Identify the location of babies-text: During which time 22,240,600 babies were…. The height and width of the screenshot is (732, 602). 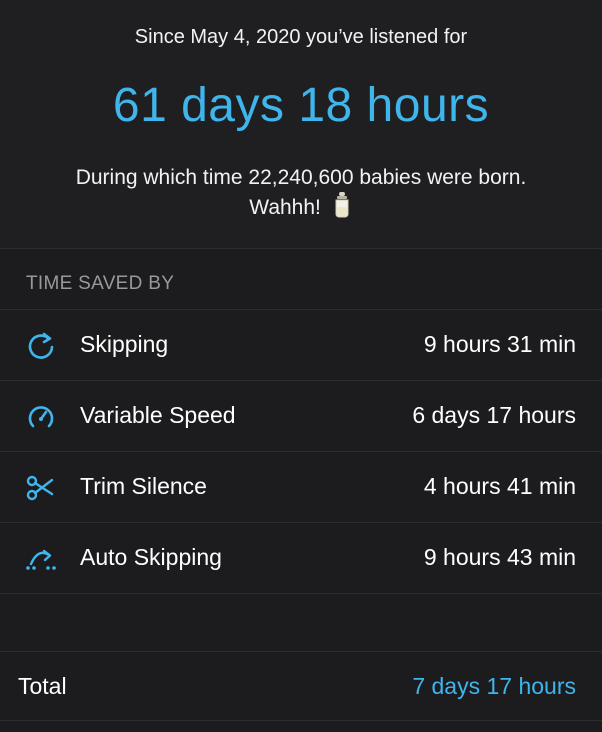
(301, 192).